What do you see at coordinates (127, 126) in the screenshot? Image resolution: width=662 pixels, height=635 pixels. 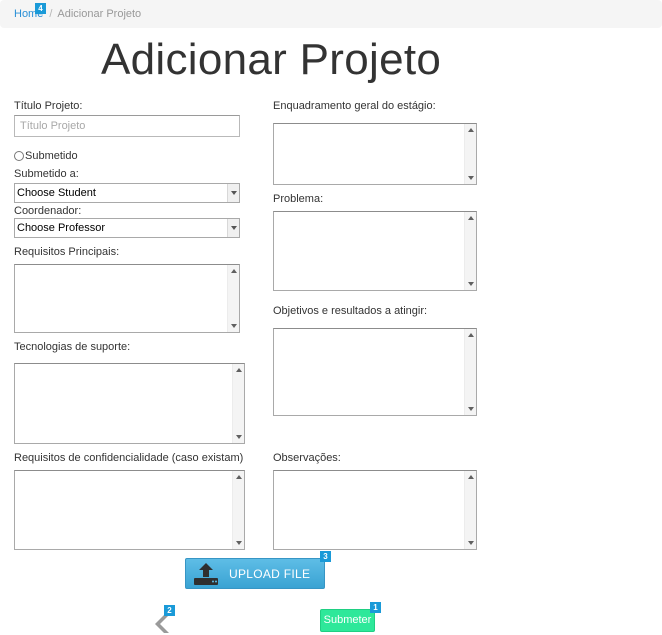 I see `titulo-input` at bounding box center [127, 126].